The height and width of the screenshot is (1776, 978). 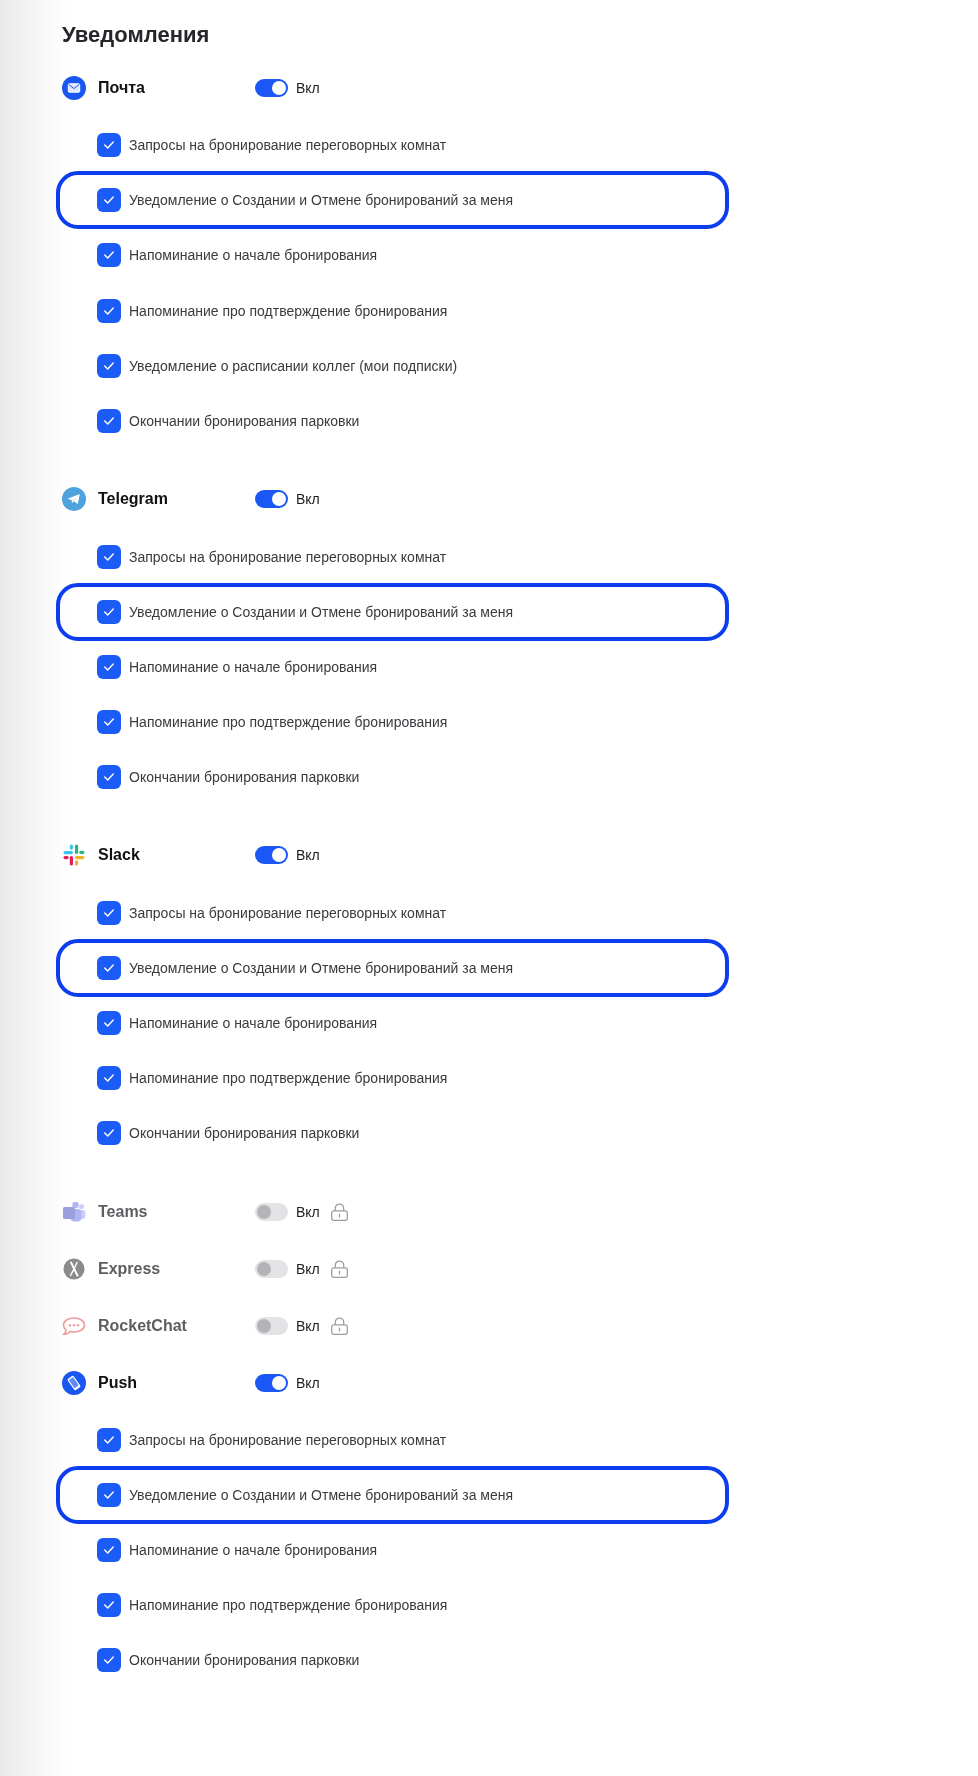 I want to click on channel-name: Teams, so click(x=123, y=1211).